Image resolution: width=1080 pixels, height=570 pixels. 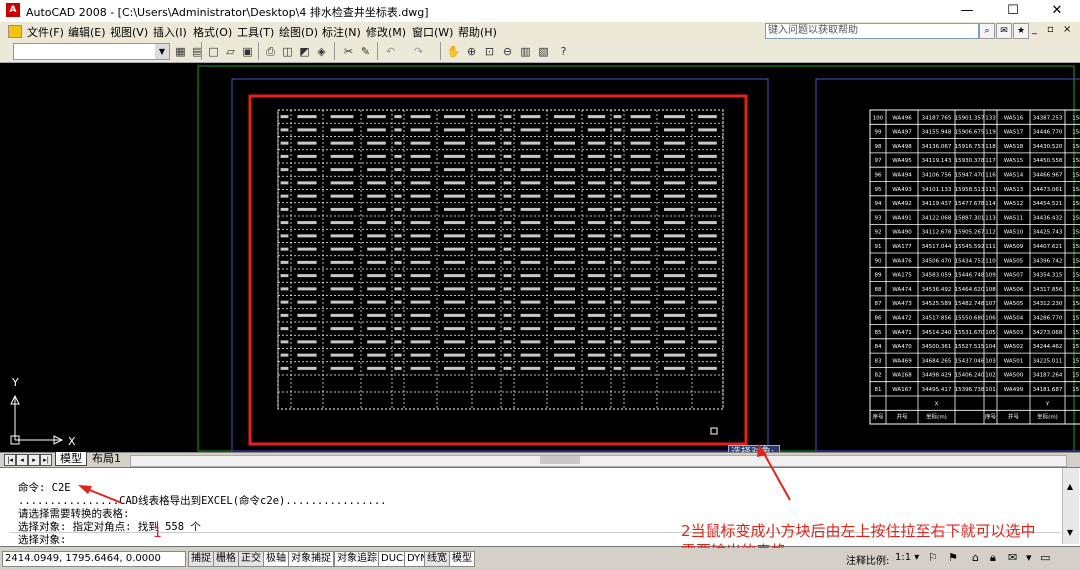 What do you see at coordinates (907, 557) in the screenshot?
I see `annotation-scale-dropdown: 1:1 ▾` at bounding box center [907, 557].